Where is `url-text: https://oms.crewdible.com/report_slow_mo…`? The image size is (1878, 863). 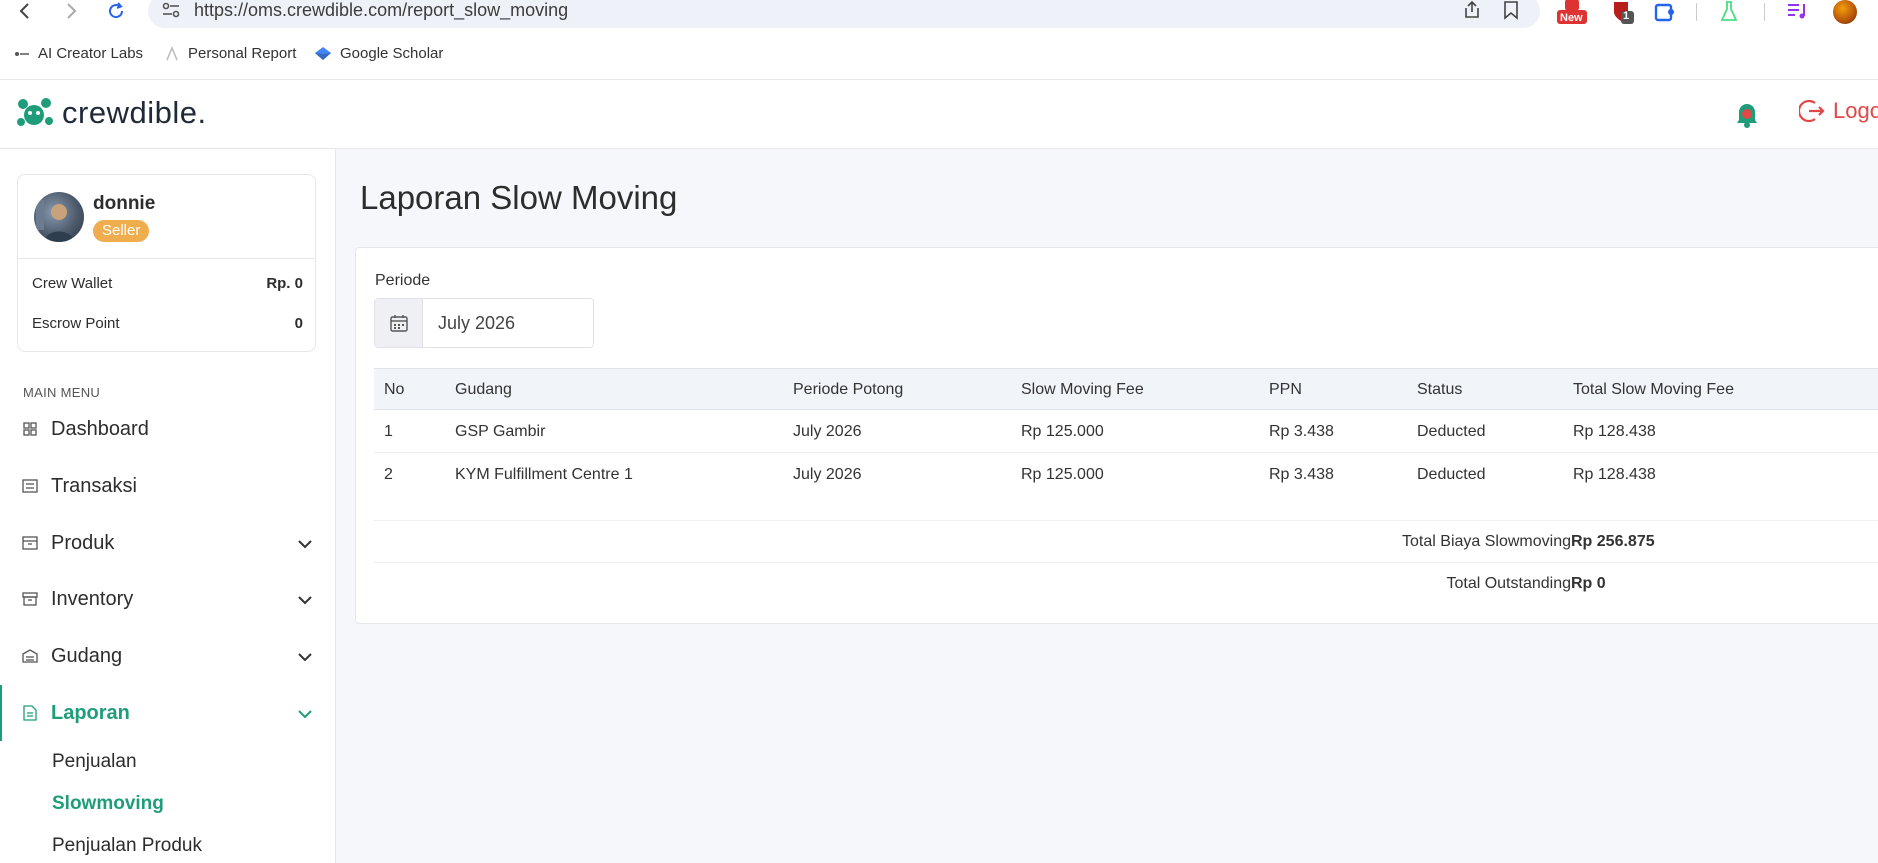
url-text: https://oms.crewdible.com/report_slow_mo… is located at coordinates (381, 10).